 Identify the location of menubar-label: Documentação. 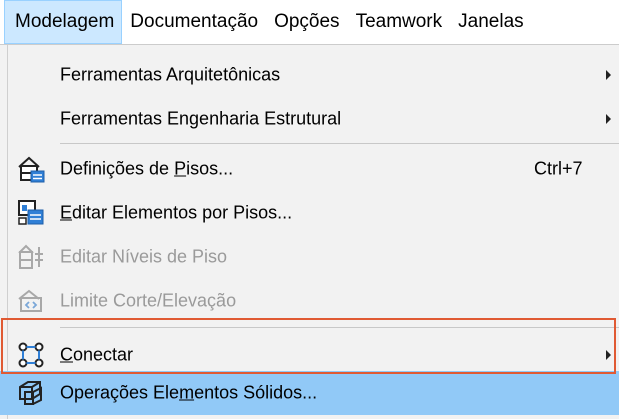
(194, 21).